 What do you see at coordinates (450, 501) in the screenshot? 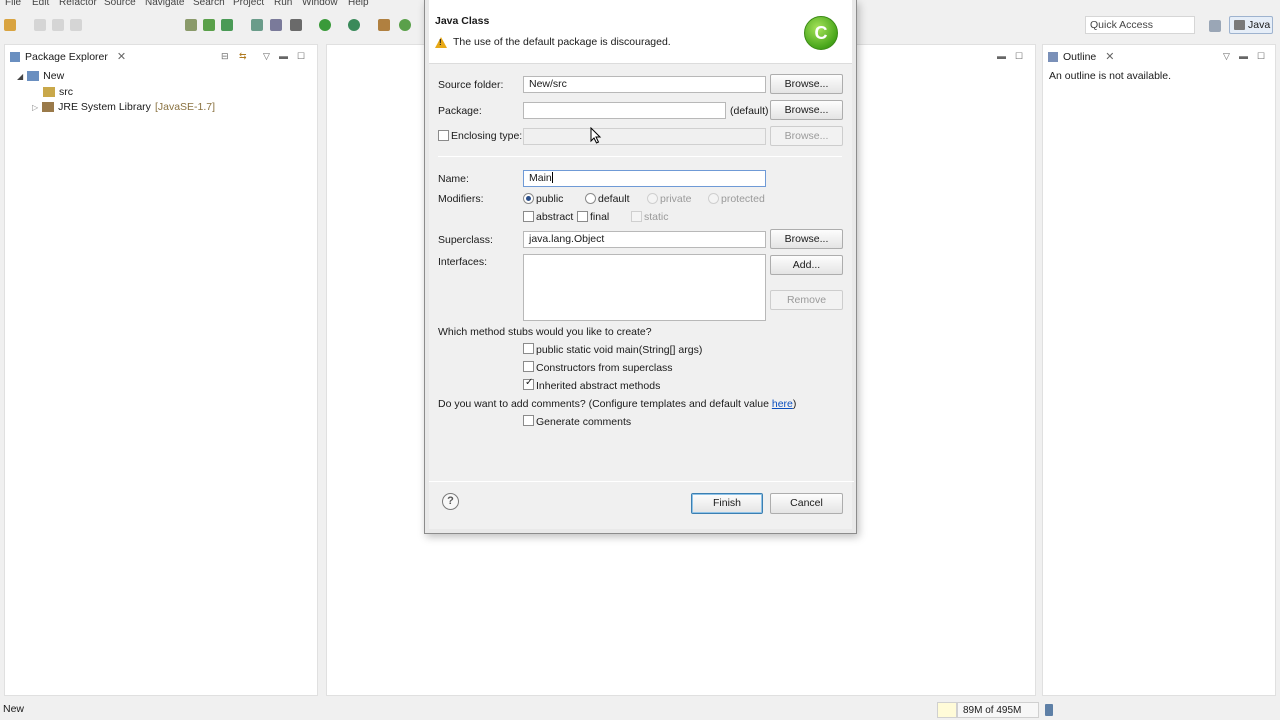
I see `help-icon: ?` at bounding box center [450, 501].